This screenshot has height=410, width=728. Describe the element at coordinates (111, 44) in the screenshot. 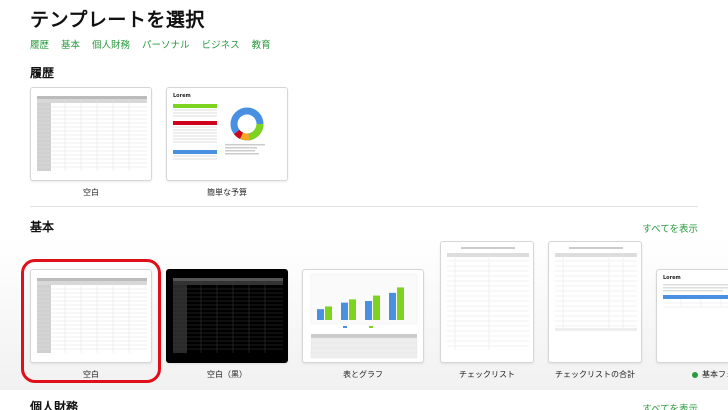

I see `category-personal-finance: 個人財務` at that location.